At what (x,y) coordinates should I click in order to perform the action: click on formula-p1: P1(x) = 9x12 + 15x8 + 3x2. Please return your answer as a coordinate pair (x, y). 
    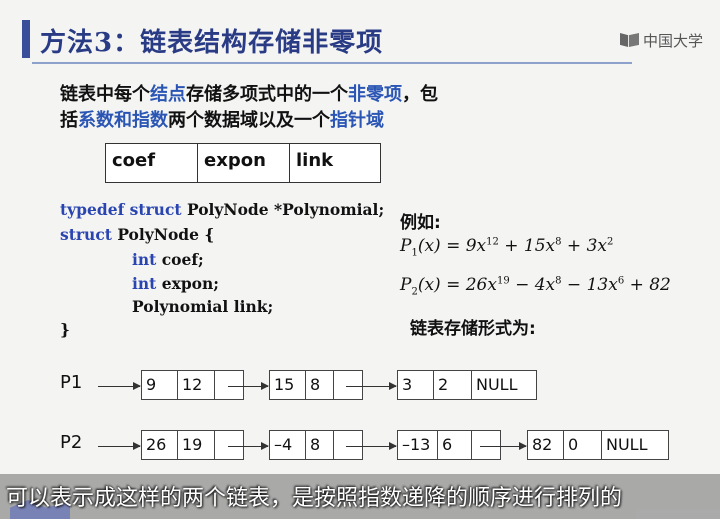
    Looking at the image, I should click on (506, 247).